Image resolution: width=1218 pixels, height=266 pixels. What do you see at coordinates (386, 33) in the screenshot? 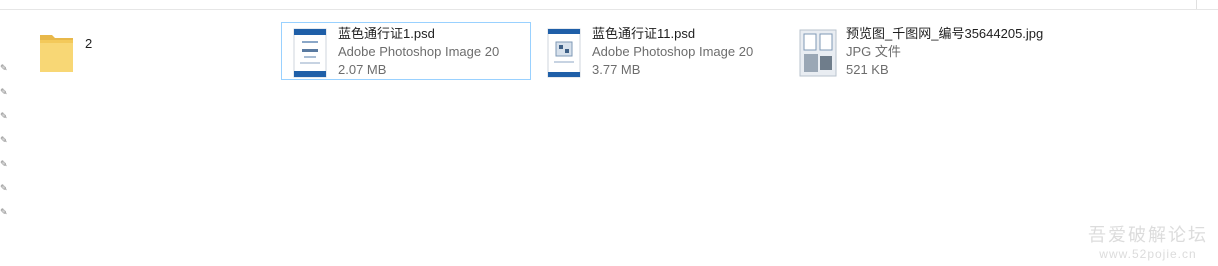
I see `file-name: 蓝色通行证1.psd` at bounding box center [386, 33].